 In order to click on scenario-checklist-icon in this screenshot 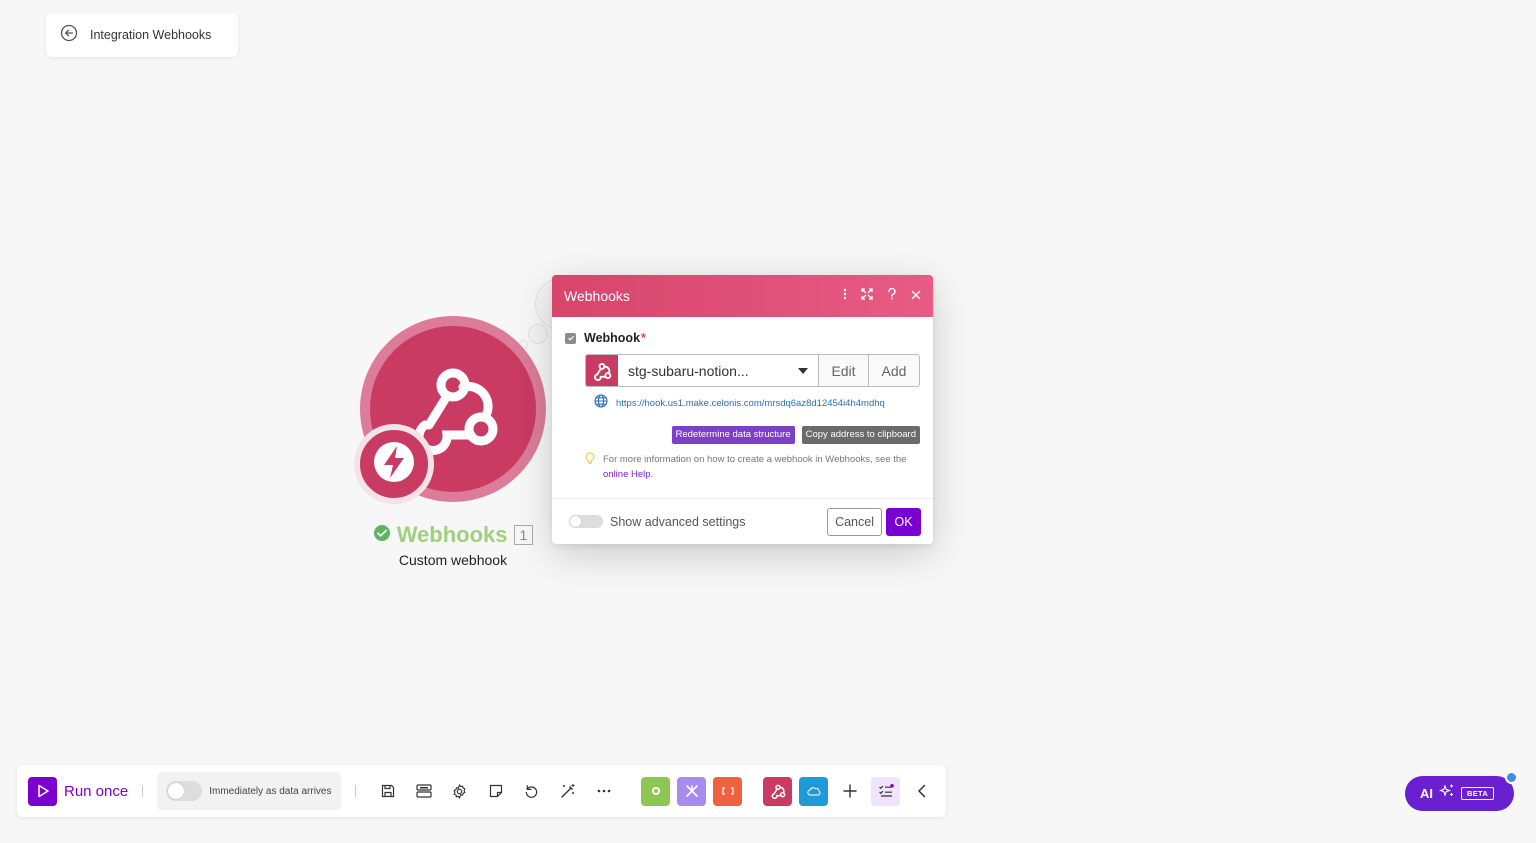, I will do `click(885, 791)`.